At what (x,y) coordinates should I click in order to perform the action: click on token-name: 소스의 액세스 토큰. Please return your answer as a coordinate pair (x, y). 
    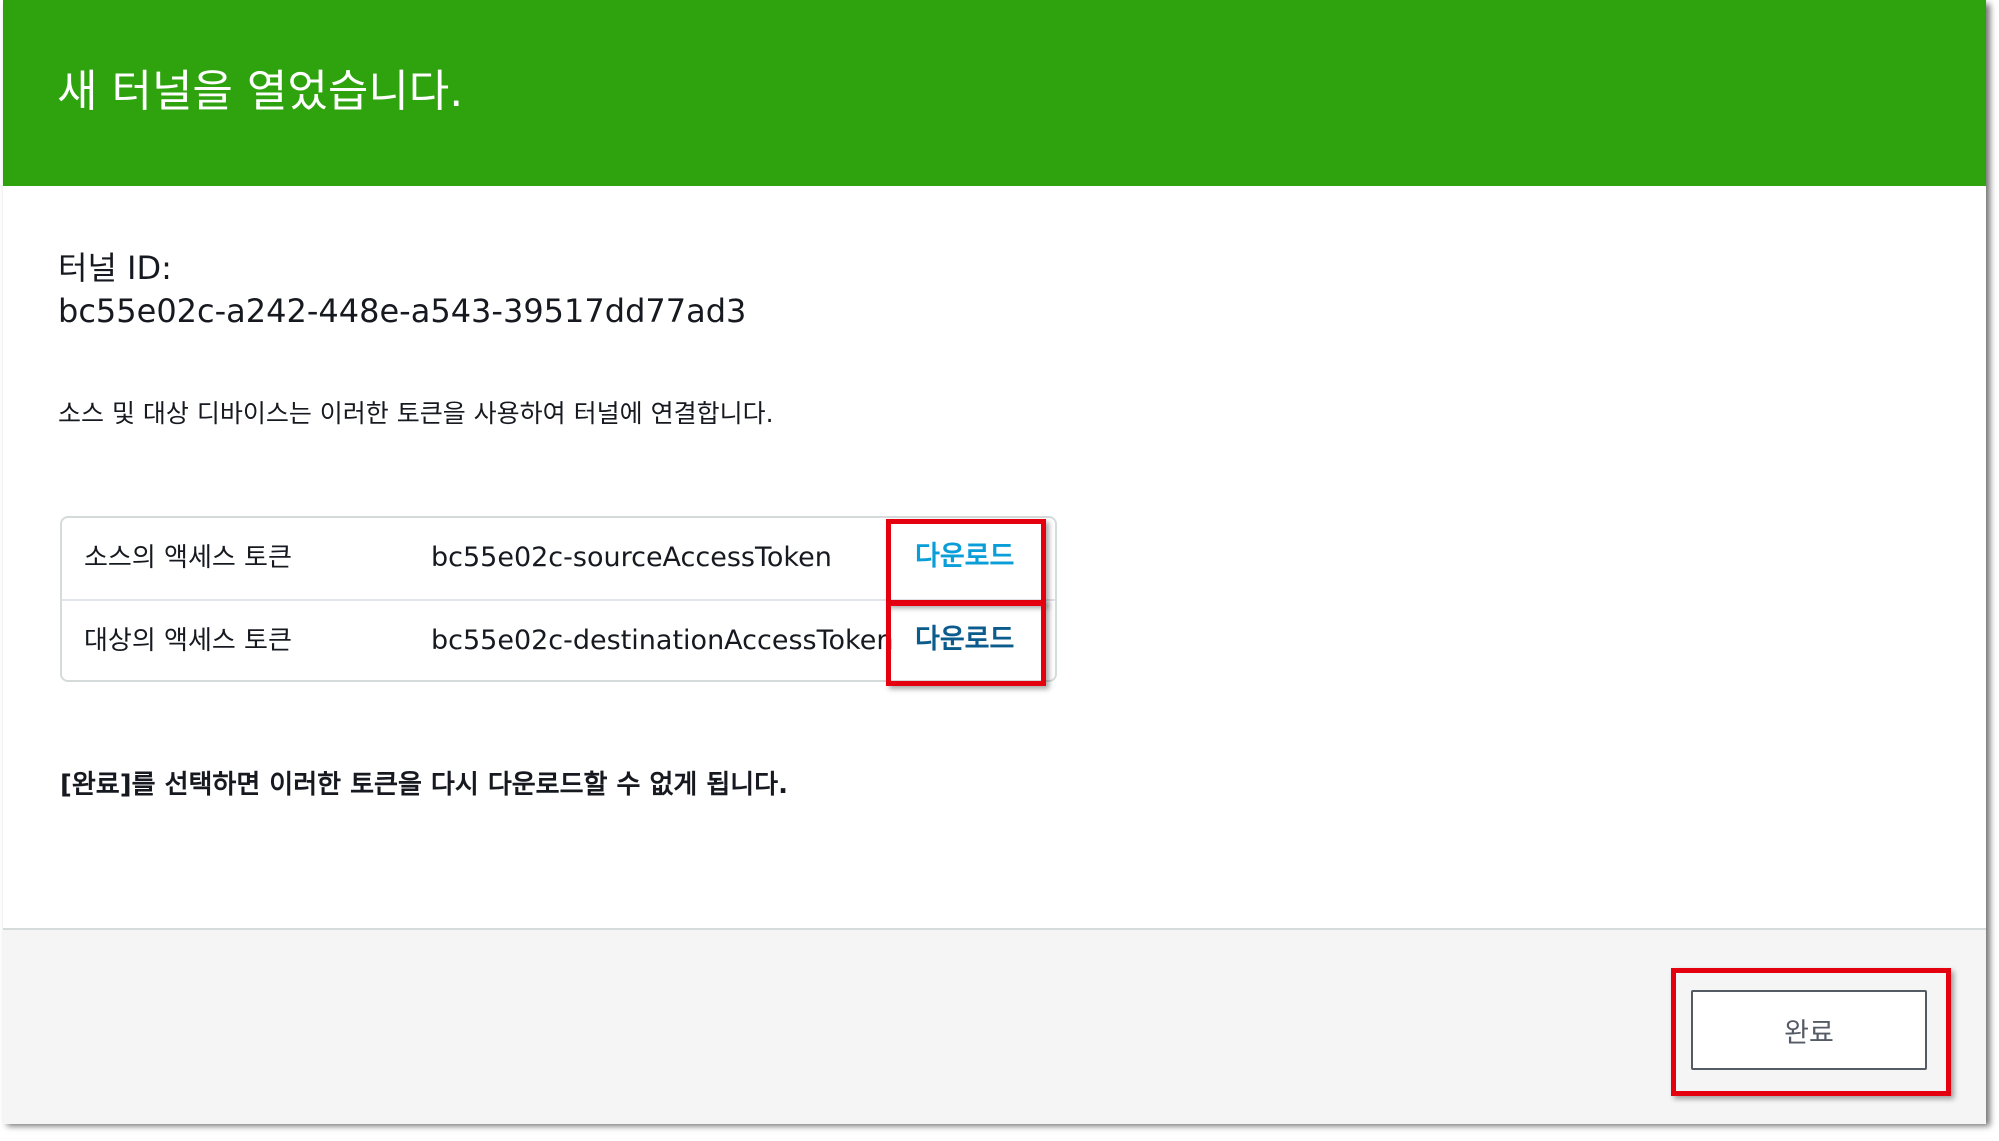
    Looking at the image, I should click on (188, 558).